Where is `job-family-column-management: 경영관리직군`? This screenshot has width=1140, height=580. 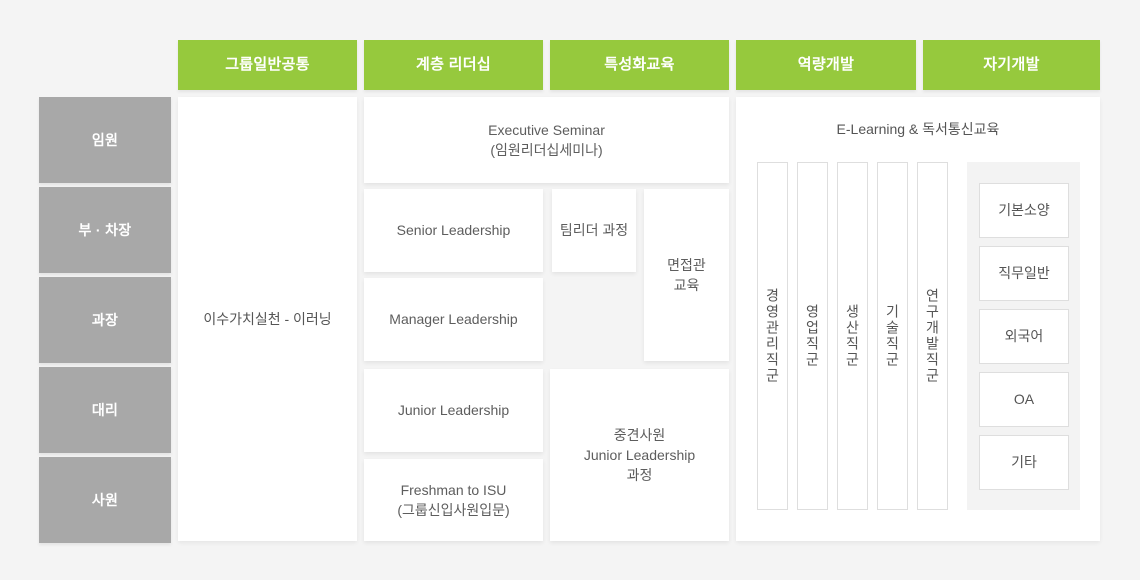
job-family-column-management: 경영관리직군 is located at coordinates (772, 336).